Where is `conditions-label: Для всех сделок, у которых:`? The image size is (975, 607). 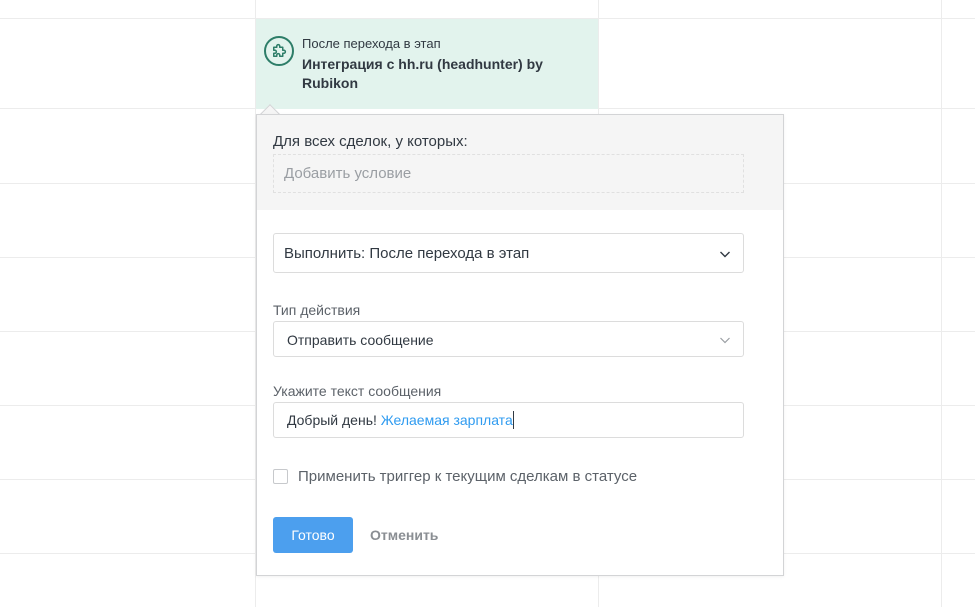
conditions-label: Для всех сделок, у которых: is located at coordinates (370, 141).